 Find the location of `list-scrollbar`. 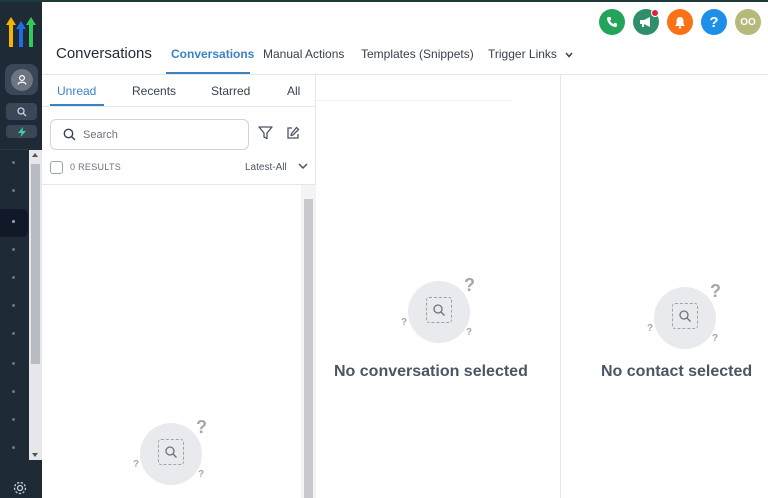

list-scrollbar is located at coordinates (308, 341).